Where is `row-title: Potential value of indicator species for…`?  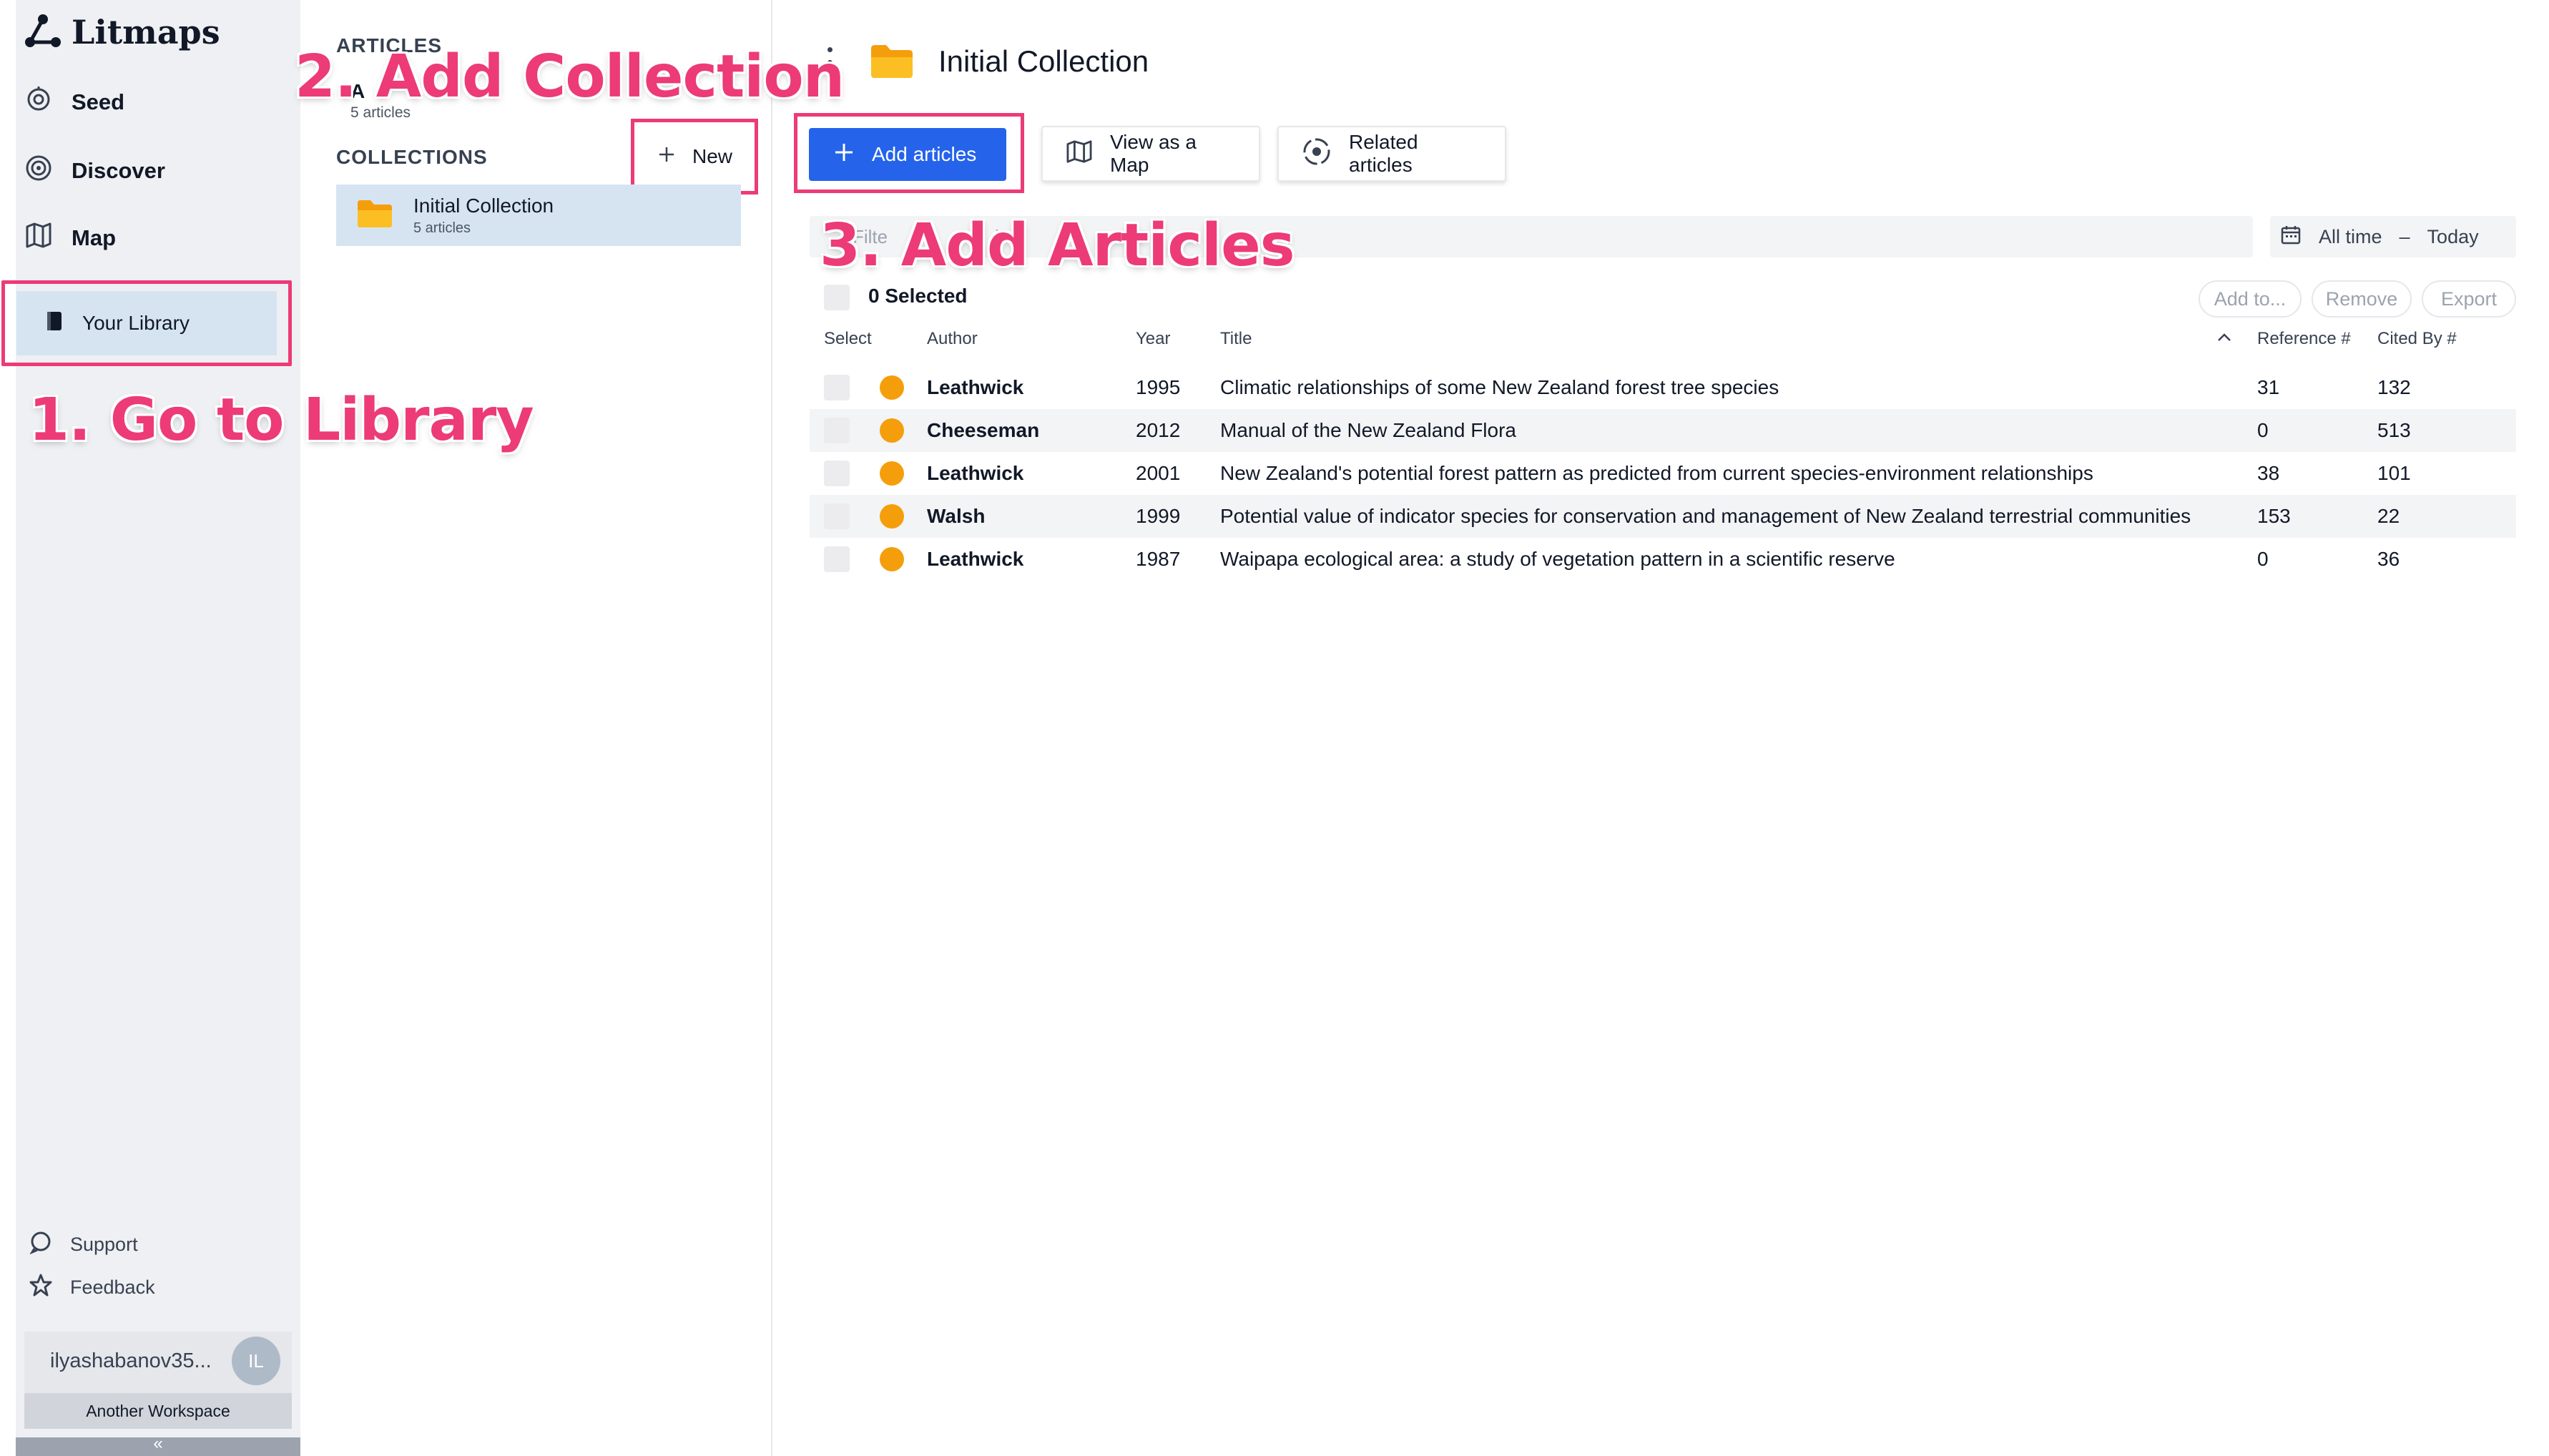 row-title: Potential value of indicator species for… is located at coordinates (1705, 516).